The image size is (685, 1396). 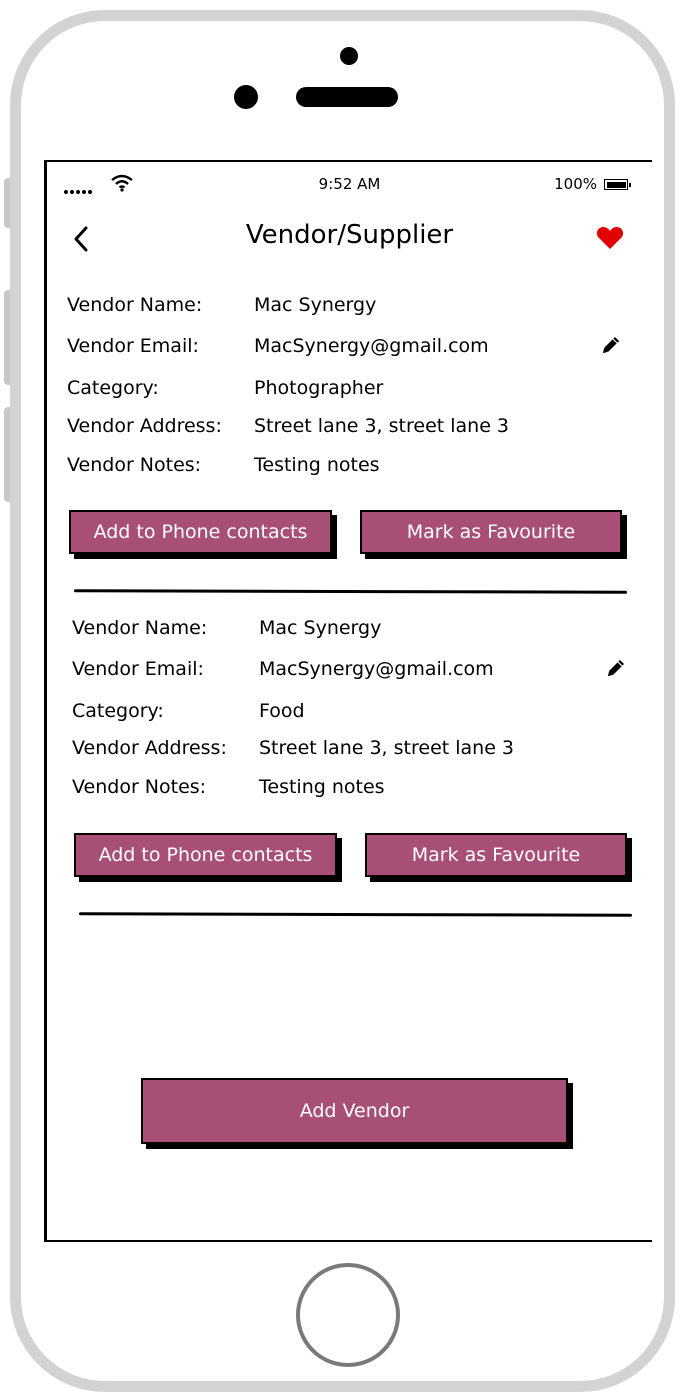 I want to click on vendor-category-value: Photographer, so click(x=319, y=388).